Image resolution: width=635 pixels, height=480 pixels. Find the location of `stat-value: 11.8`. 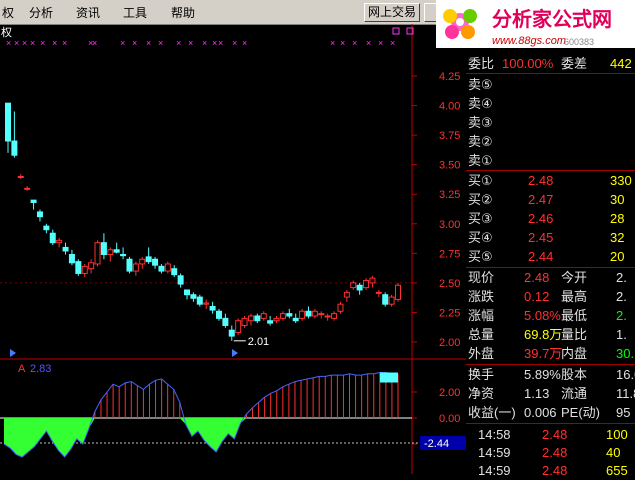

stat-value: 11.8 is located at coordinates (625, 393).